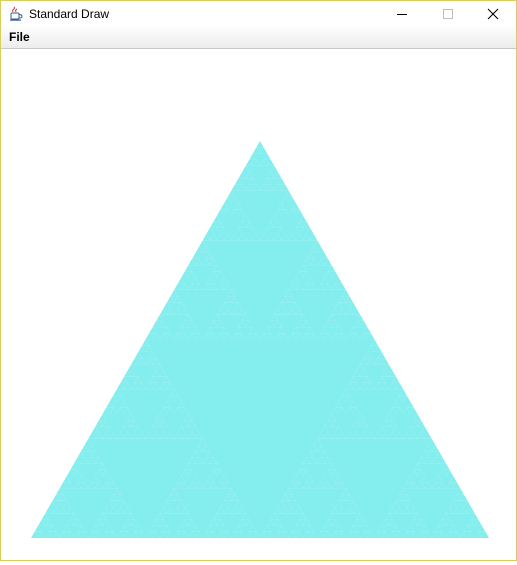 The height and width of the screenshot is (565, 517). I want to click on fractal-leaf-triangle, so click(260, 144).